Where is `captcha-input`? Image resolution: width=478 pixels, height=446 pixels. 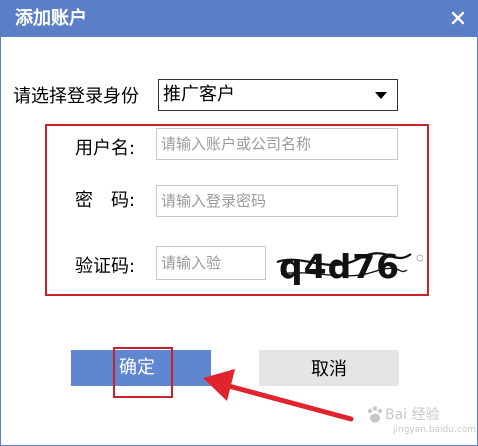 captcha-input is located at coordinates (211, 263).